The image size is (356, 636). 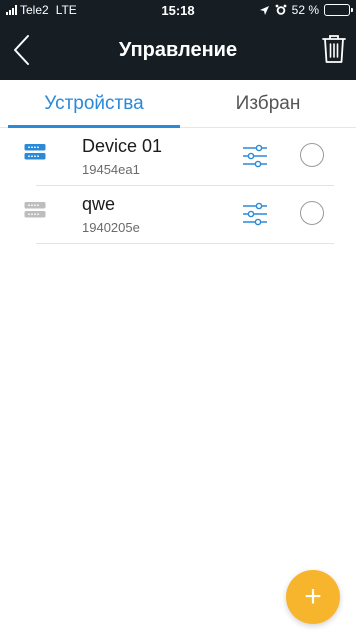 What do you see at coordinates (99, 204) in the screenshot?
I see `device-name: qwe` at bounding box center [99, 204].